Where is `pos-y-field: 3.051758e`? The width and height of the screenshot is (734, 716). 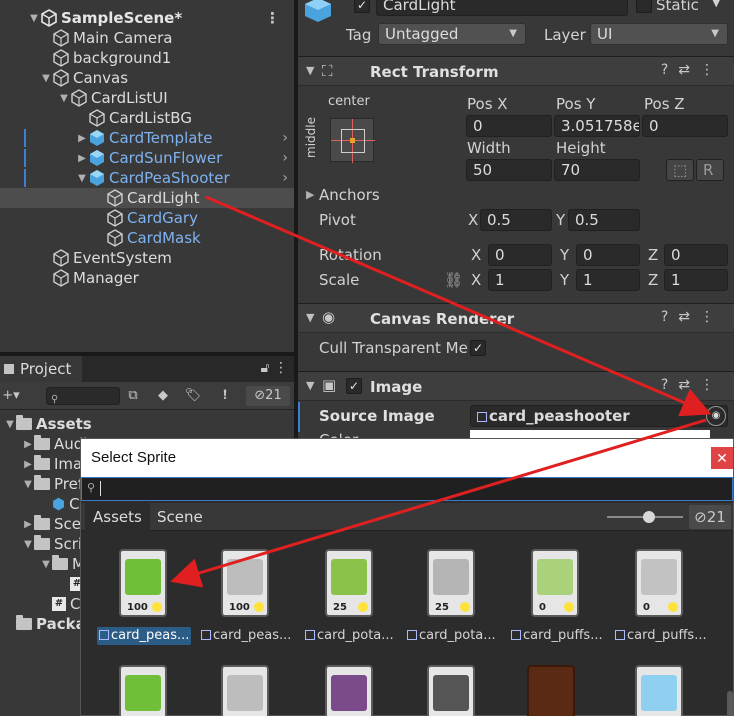
pos-y-field: 3.051758e is located at coordinates (597, 126).